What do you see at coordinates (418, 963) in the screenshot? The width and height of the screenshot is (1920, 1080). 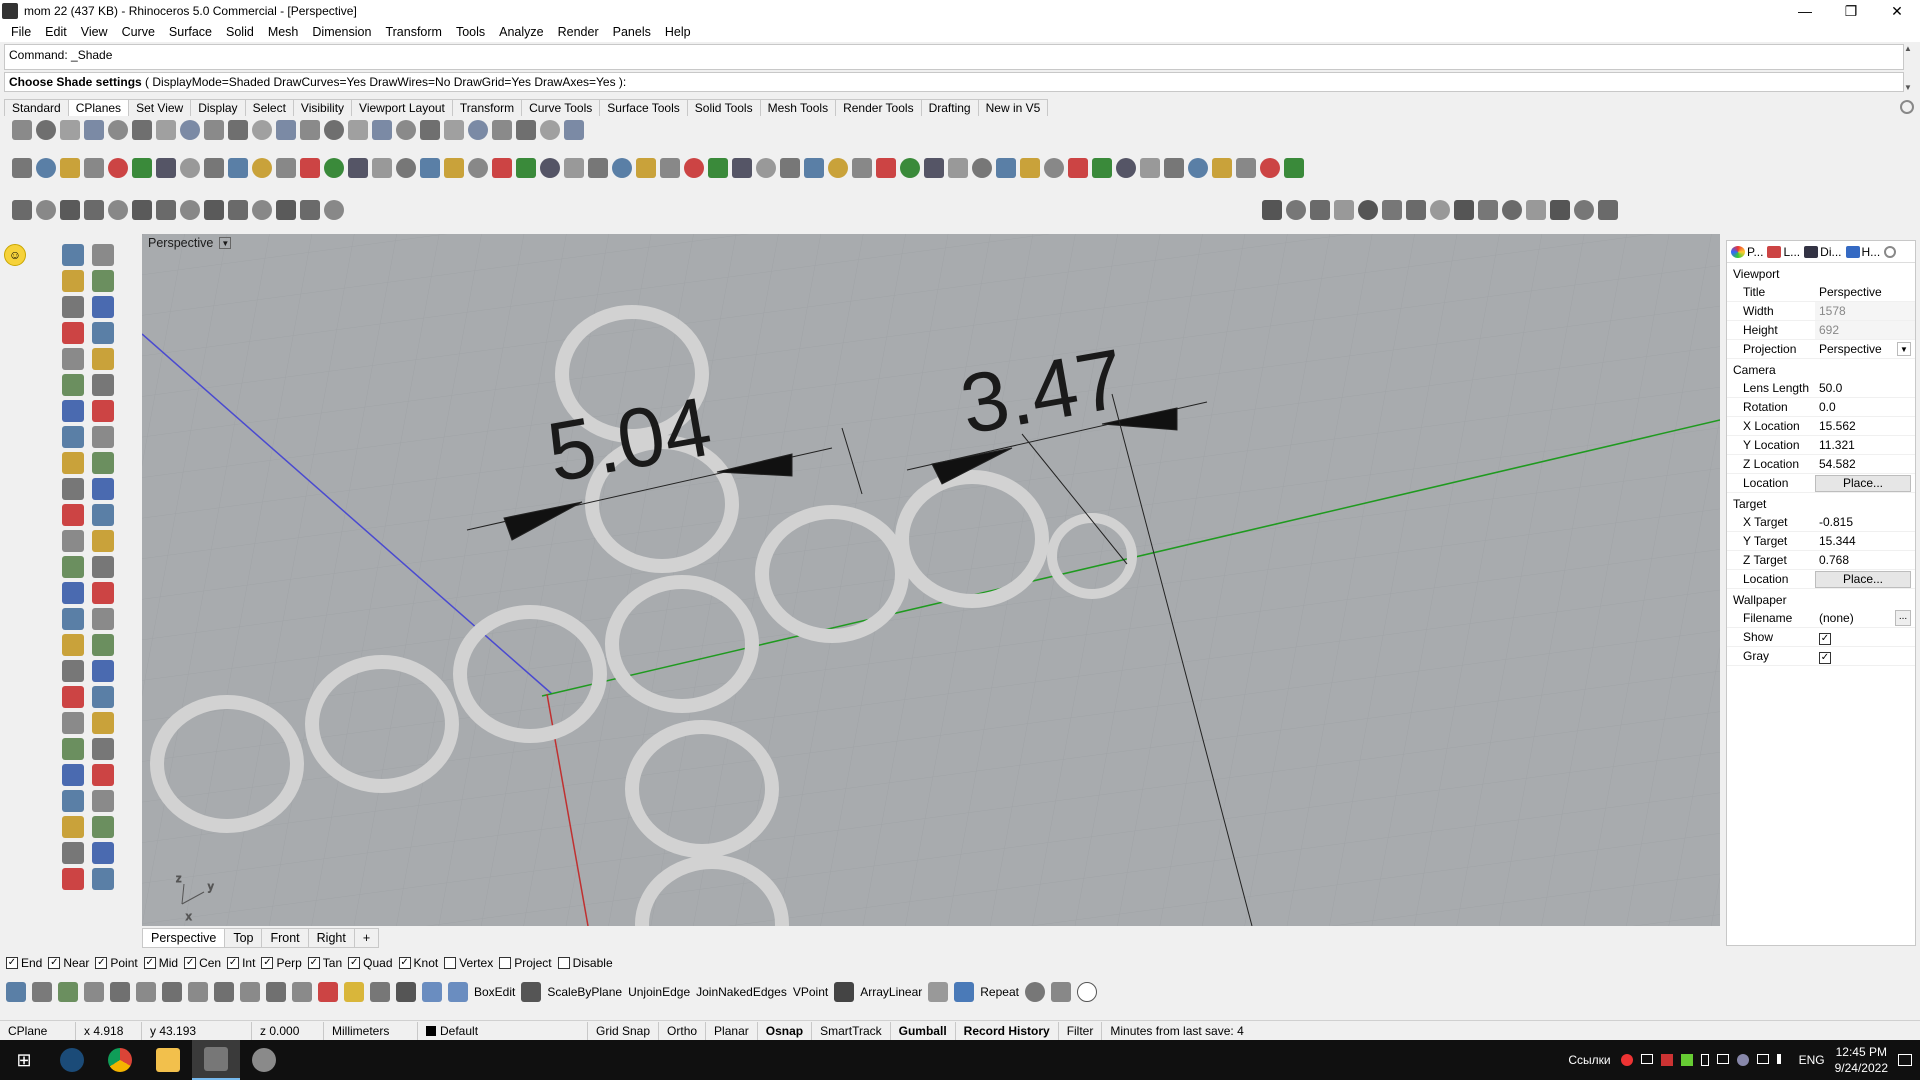 I see `osnap-knot: ✓ Knot` at bounding box center [418, 963].